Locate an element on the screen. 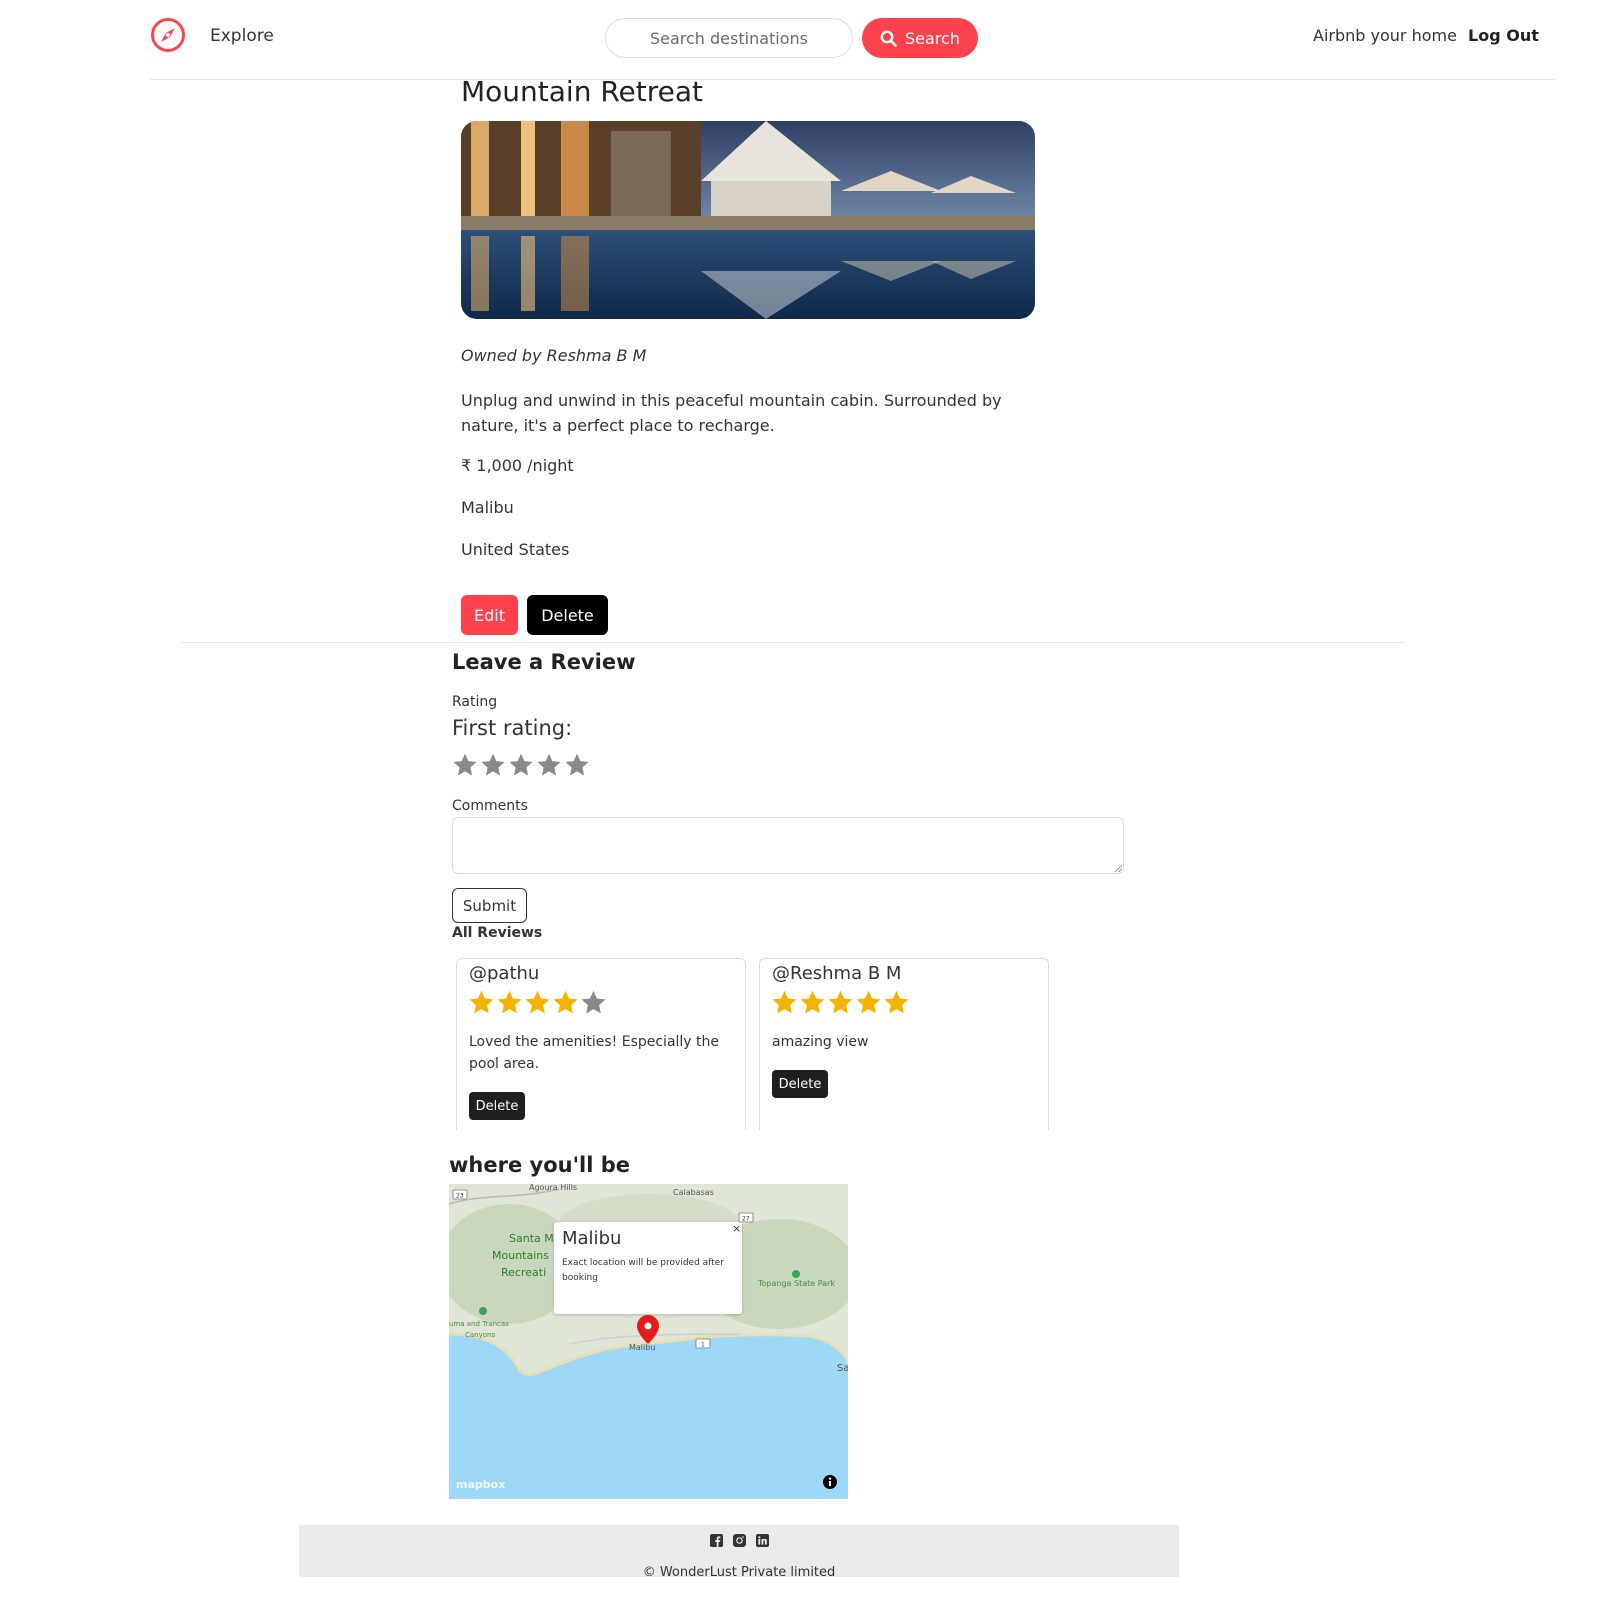 This screenshot has height=1599, width=1599. map-popup-title: Malibu is located at coordinates (592, 1238).